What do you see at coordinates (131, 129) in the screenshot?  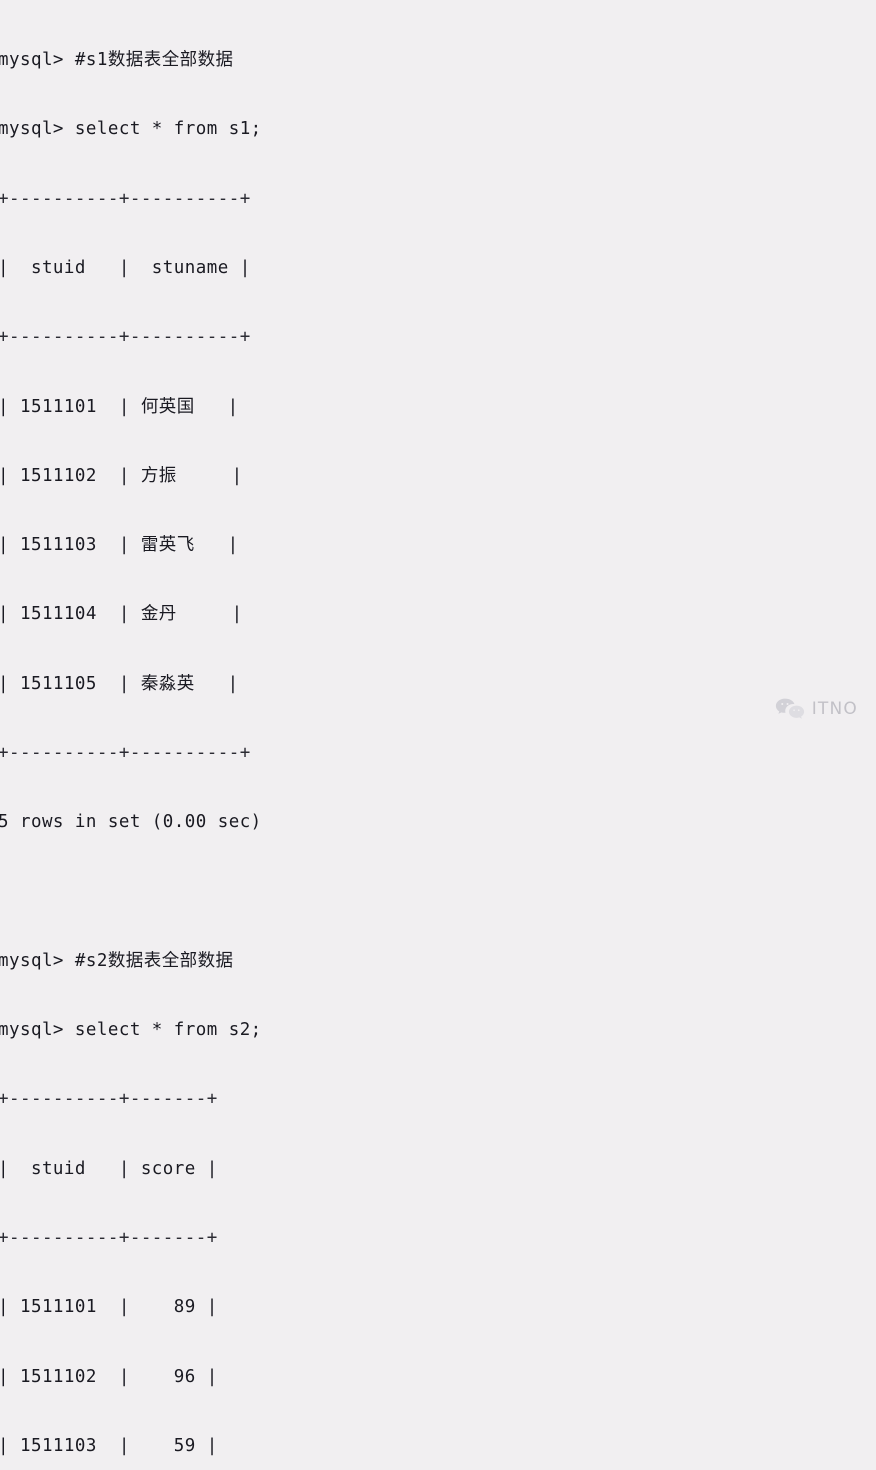 I see `console-line: mysql> select * from s1;` at bounding box center [131, 129].